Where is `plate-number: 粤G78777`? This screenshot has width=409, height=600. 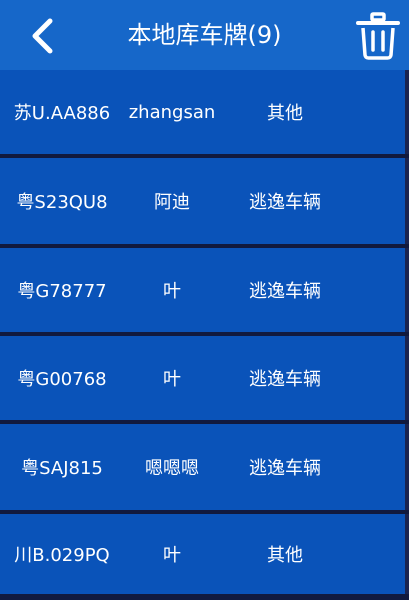
plate-number: 粤G78777 is located at coordinates (62, 291).